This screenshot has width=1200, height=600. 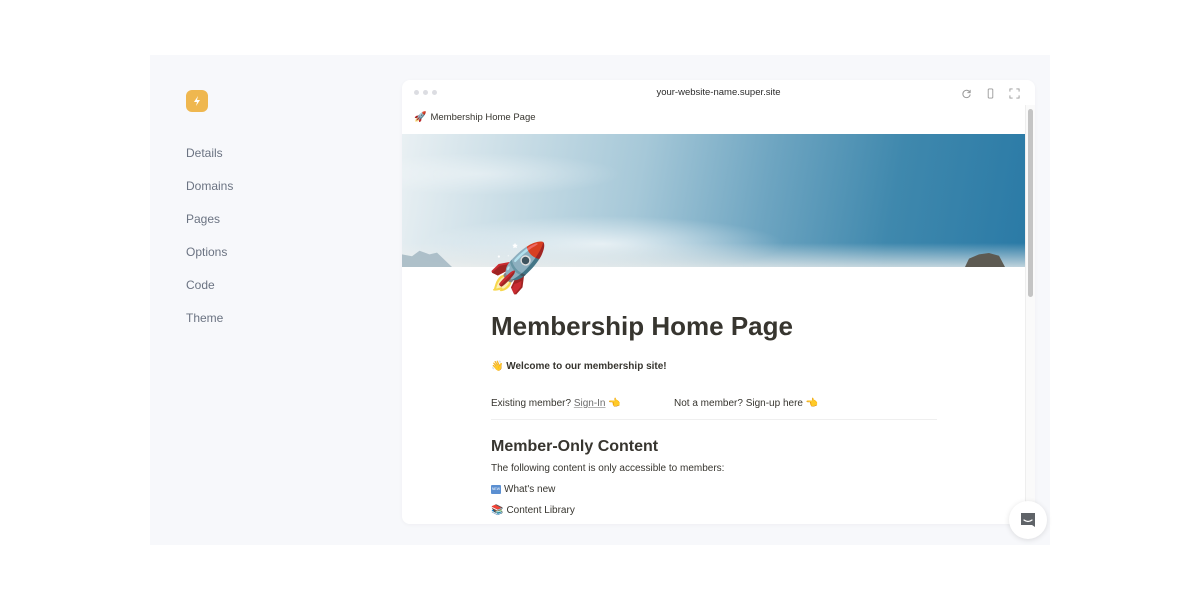 I want to click on chat-support-icon, so click(x=1028, y=520).